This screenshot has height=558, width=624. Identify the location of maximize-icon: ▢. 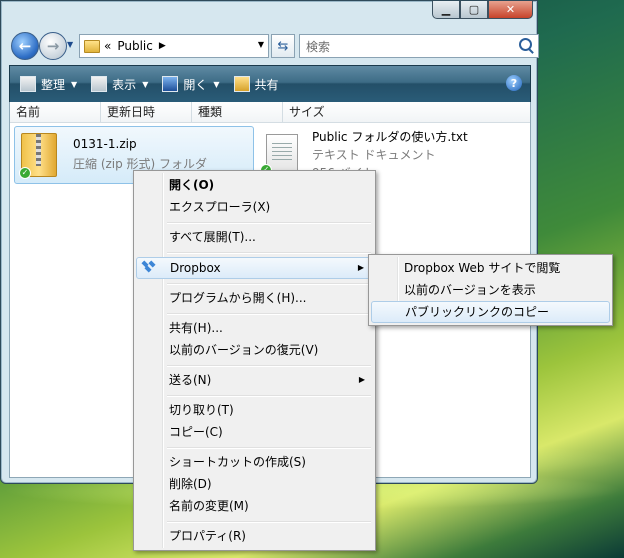
(474, 9).